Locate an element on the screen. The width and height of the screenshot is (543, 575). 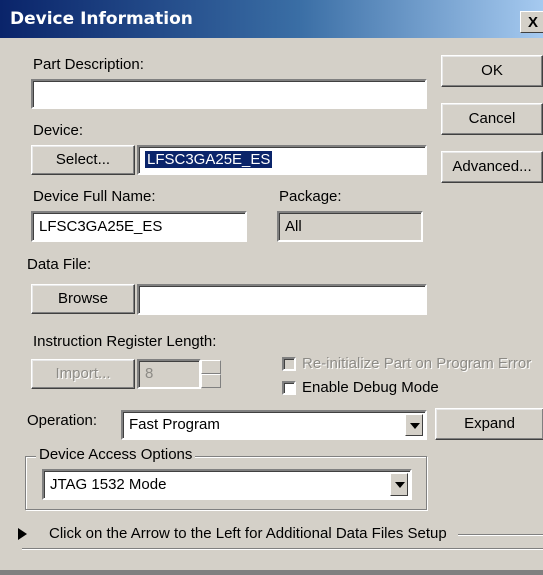
package-label: Package: is located at coordinates (310, 196).